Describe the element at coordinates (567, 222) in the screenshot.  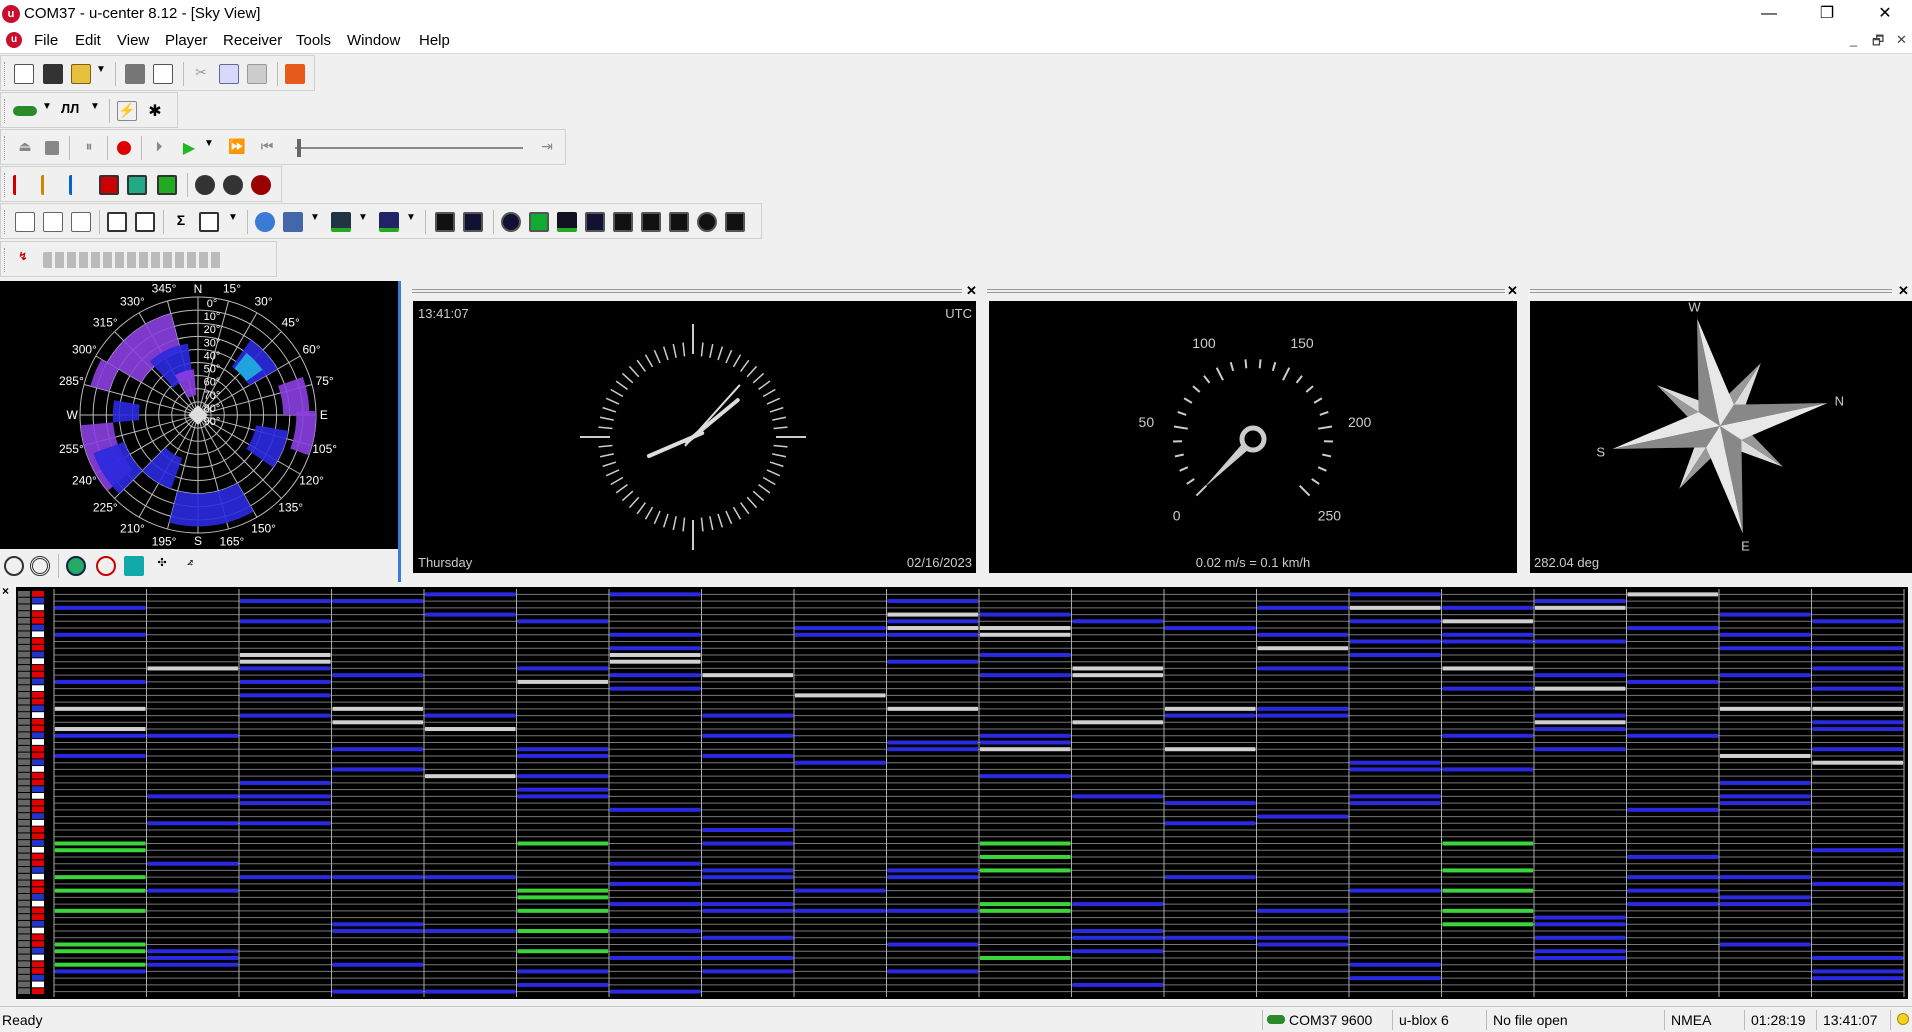
I see `satellite-level-icon` at that location.